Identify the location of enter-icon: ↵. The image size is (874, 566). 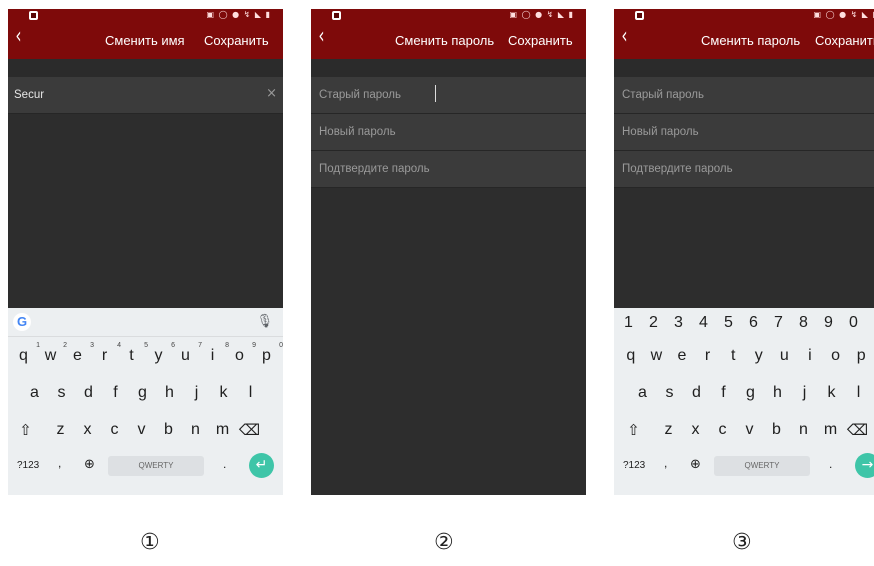
(261, 465).